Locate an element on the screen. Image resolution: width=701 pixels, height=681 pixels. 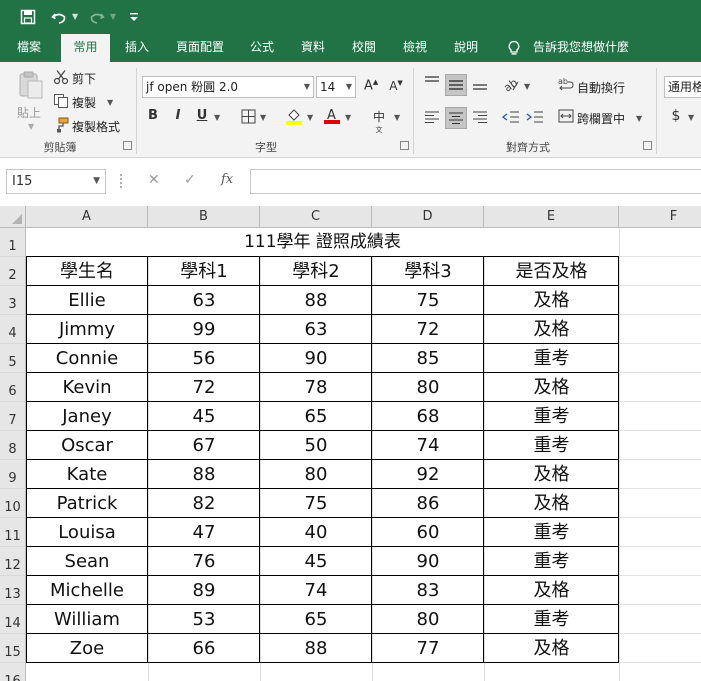
score-cell: 83 is located at coordinates (428, 590).